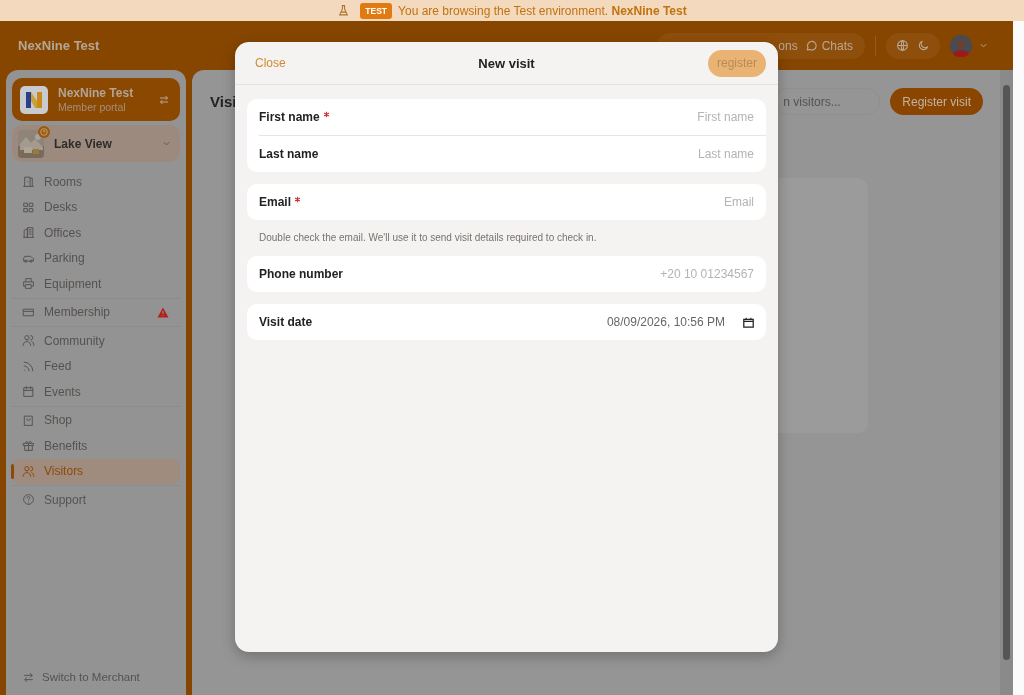  I want to click on nav-item: Equipment, so click(96, 284).